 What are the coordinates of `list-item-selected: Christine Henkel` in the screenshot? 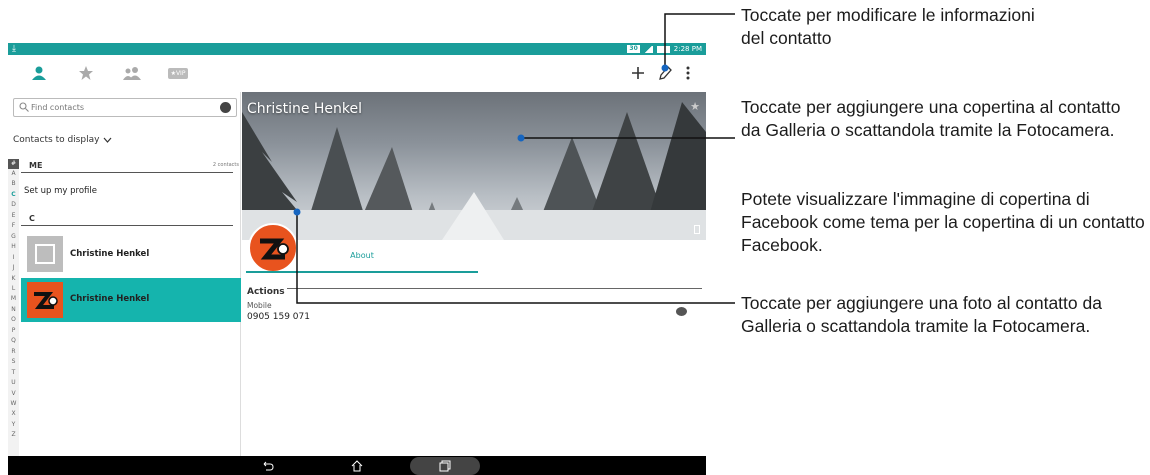 It's located at (131, 300).